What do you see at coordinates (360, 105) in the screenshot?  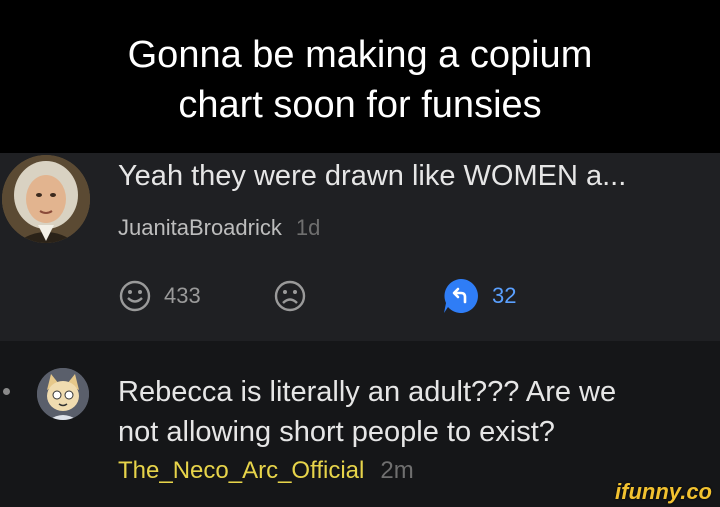 I see `caption-line-2: chart soon for funsies` at bounding box center [360, 105].